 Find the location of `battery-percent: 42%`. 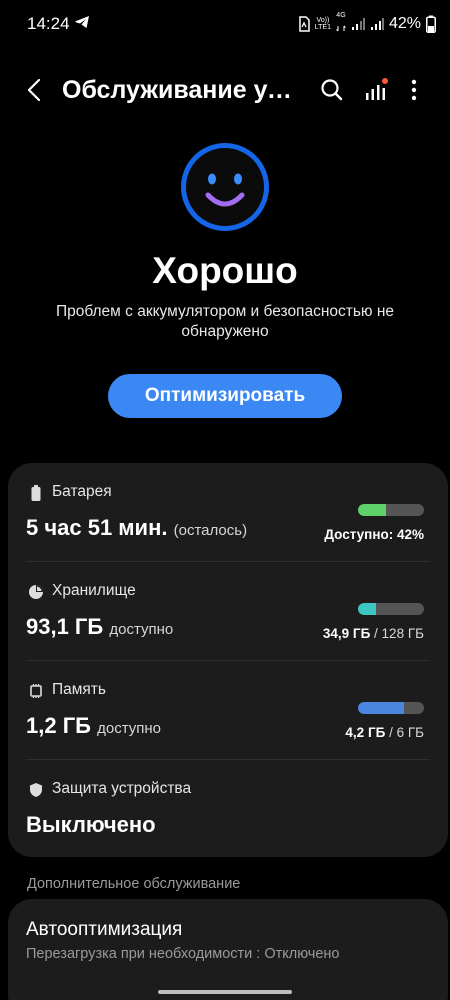

battery-percent: 42% is located at coordinates (404, 23).